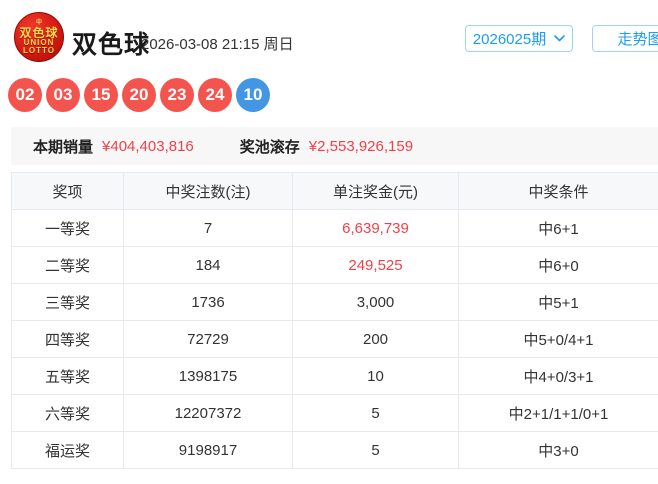  I want to click on page-title: 双色球, so click(111, 45).